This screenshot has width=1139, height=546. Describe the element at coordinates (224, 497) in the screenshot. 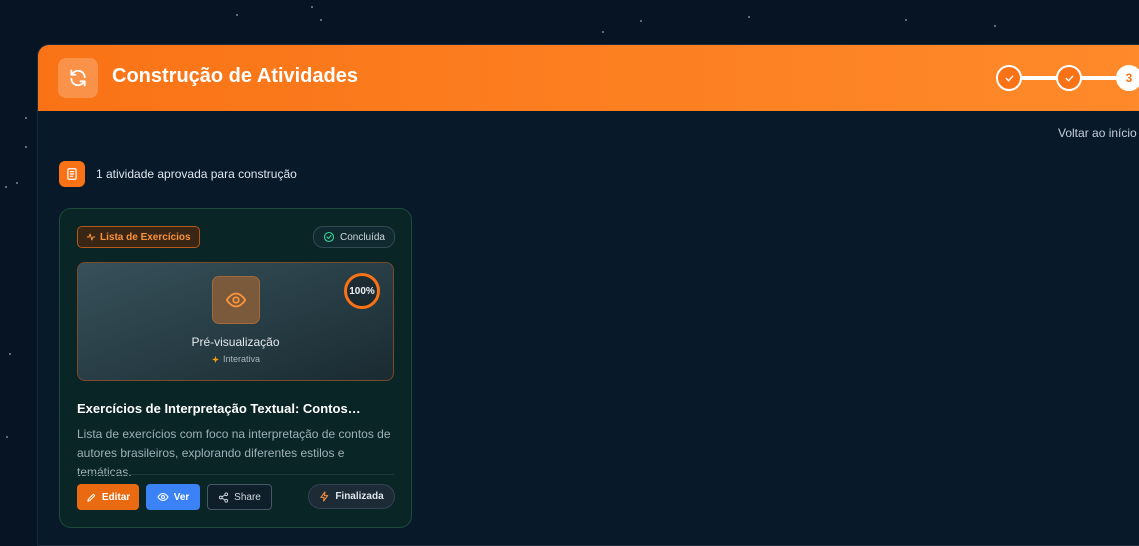

I see `share-icon` at that location.